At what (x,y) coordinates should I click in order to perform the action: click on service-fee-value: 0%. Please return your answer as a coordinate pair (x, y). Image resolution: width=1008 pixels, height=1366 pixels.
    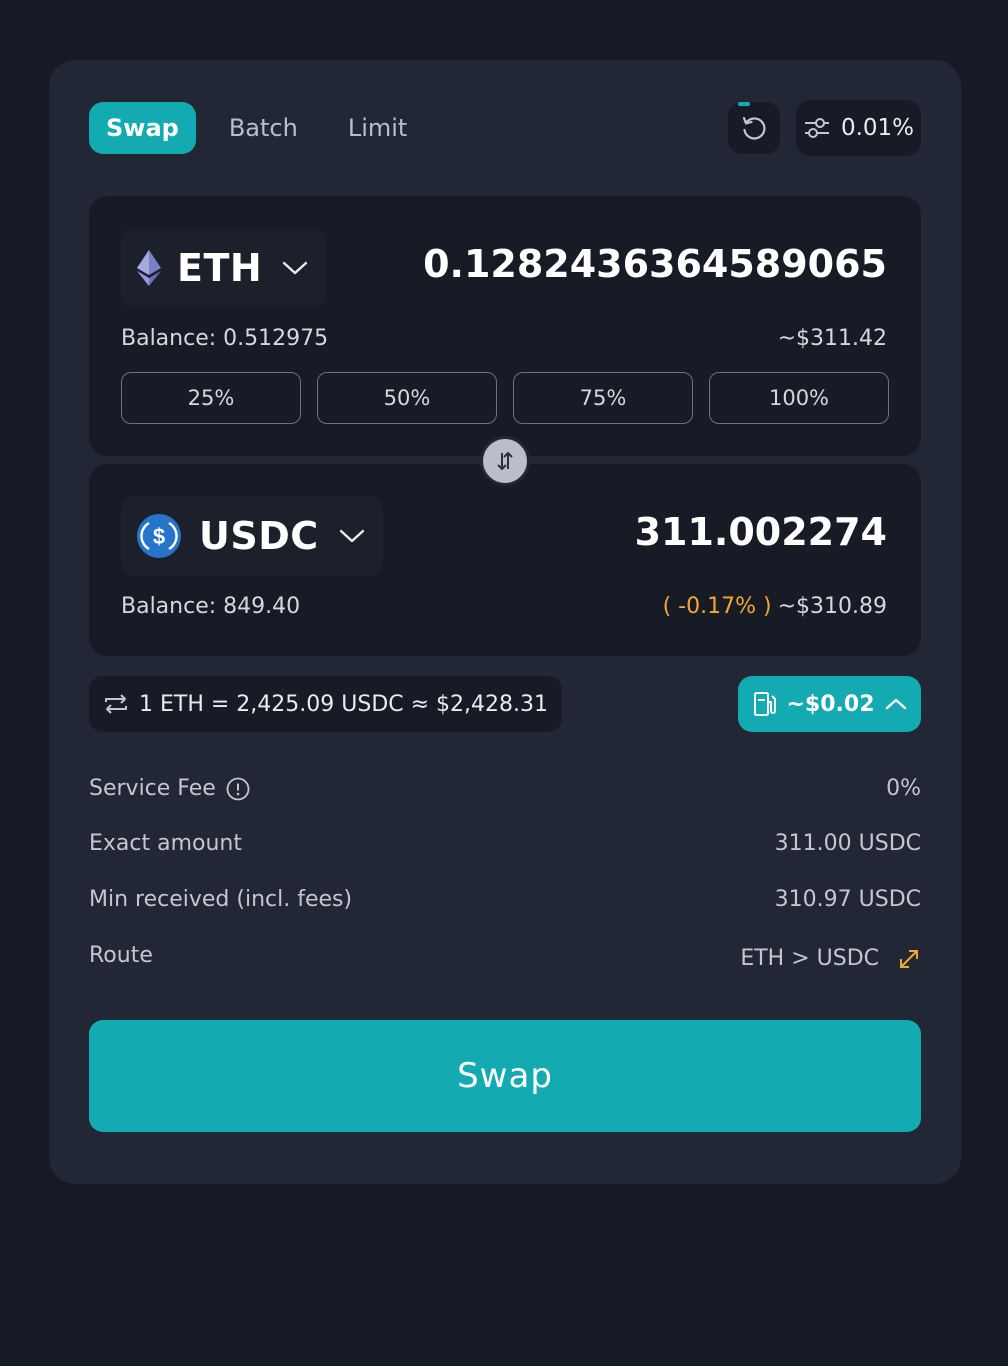
    Looking at the image, I should click on (903, 788).